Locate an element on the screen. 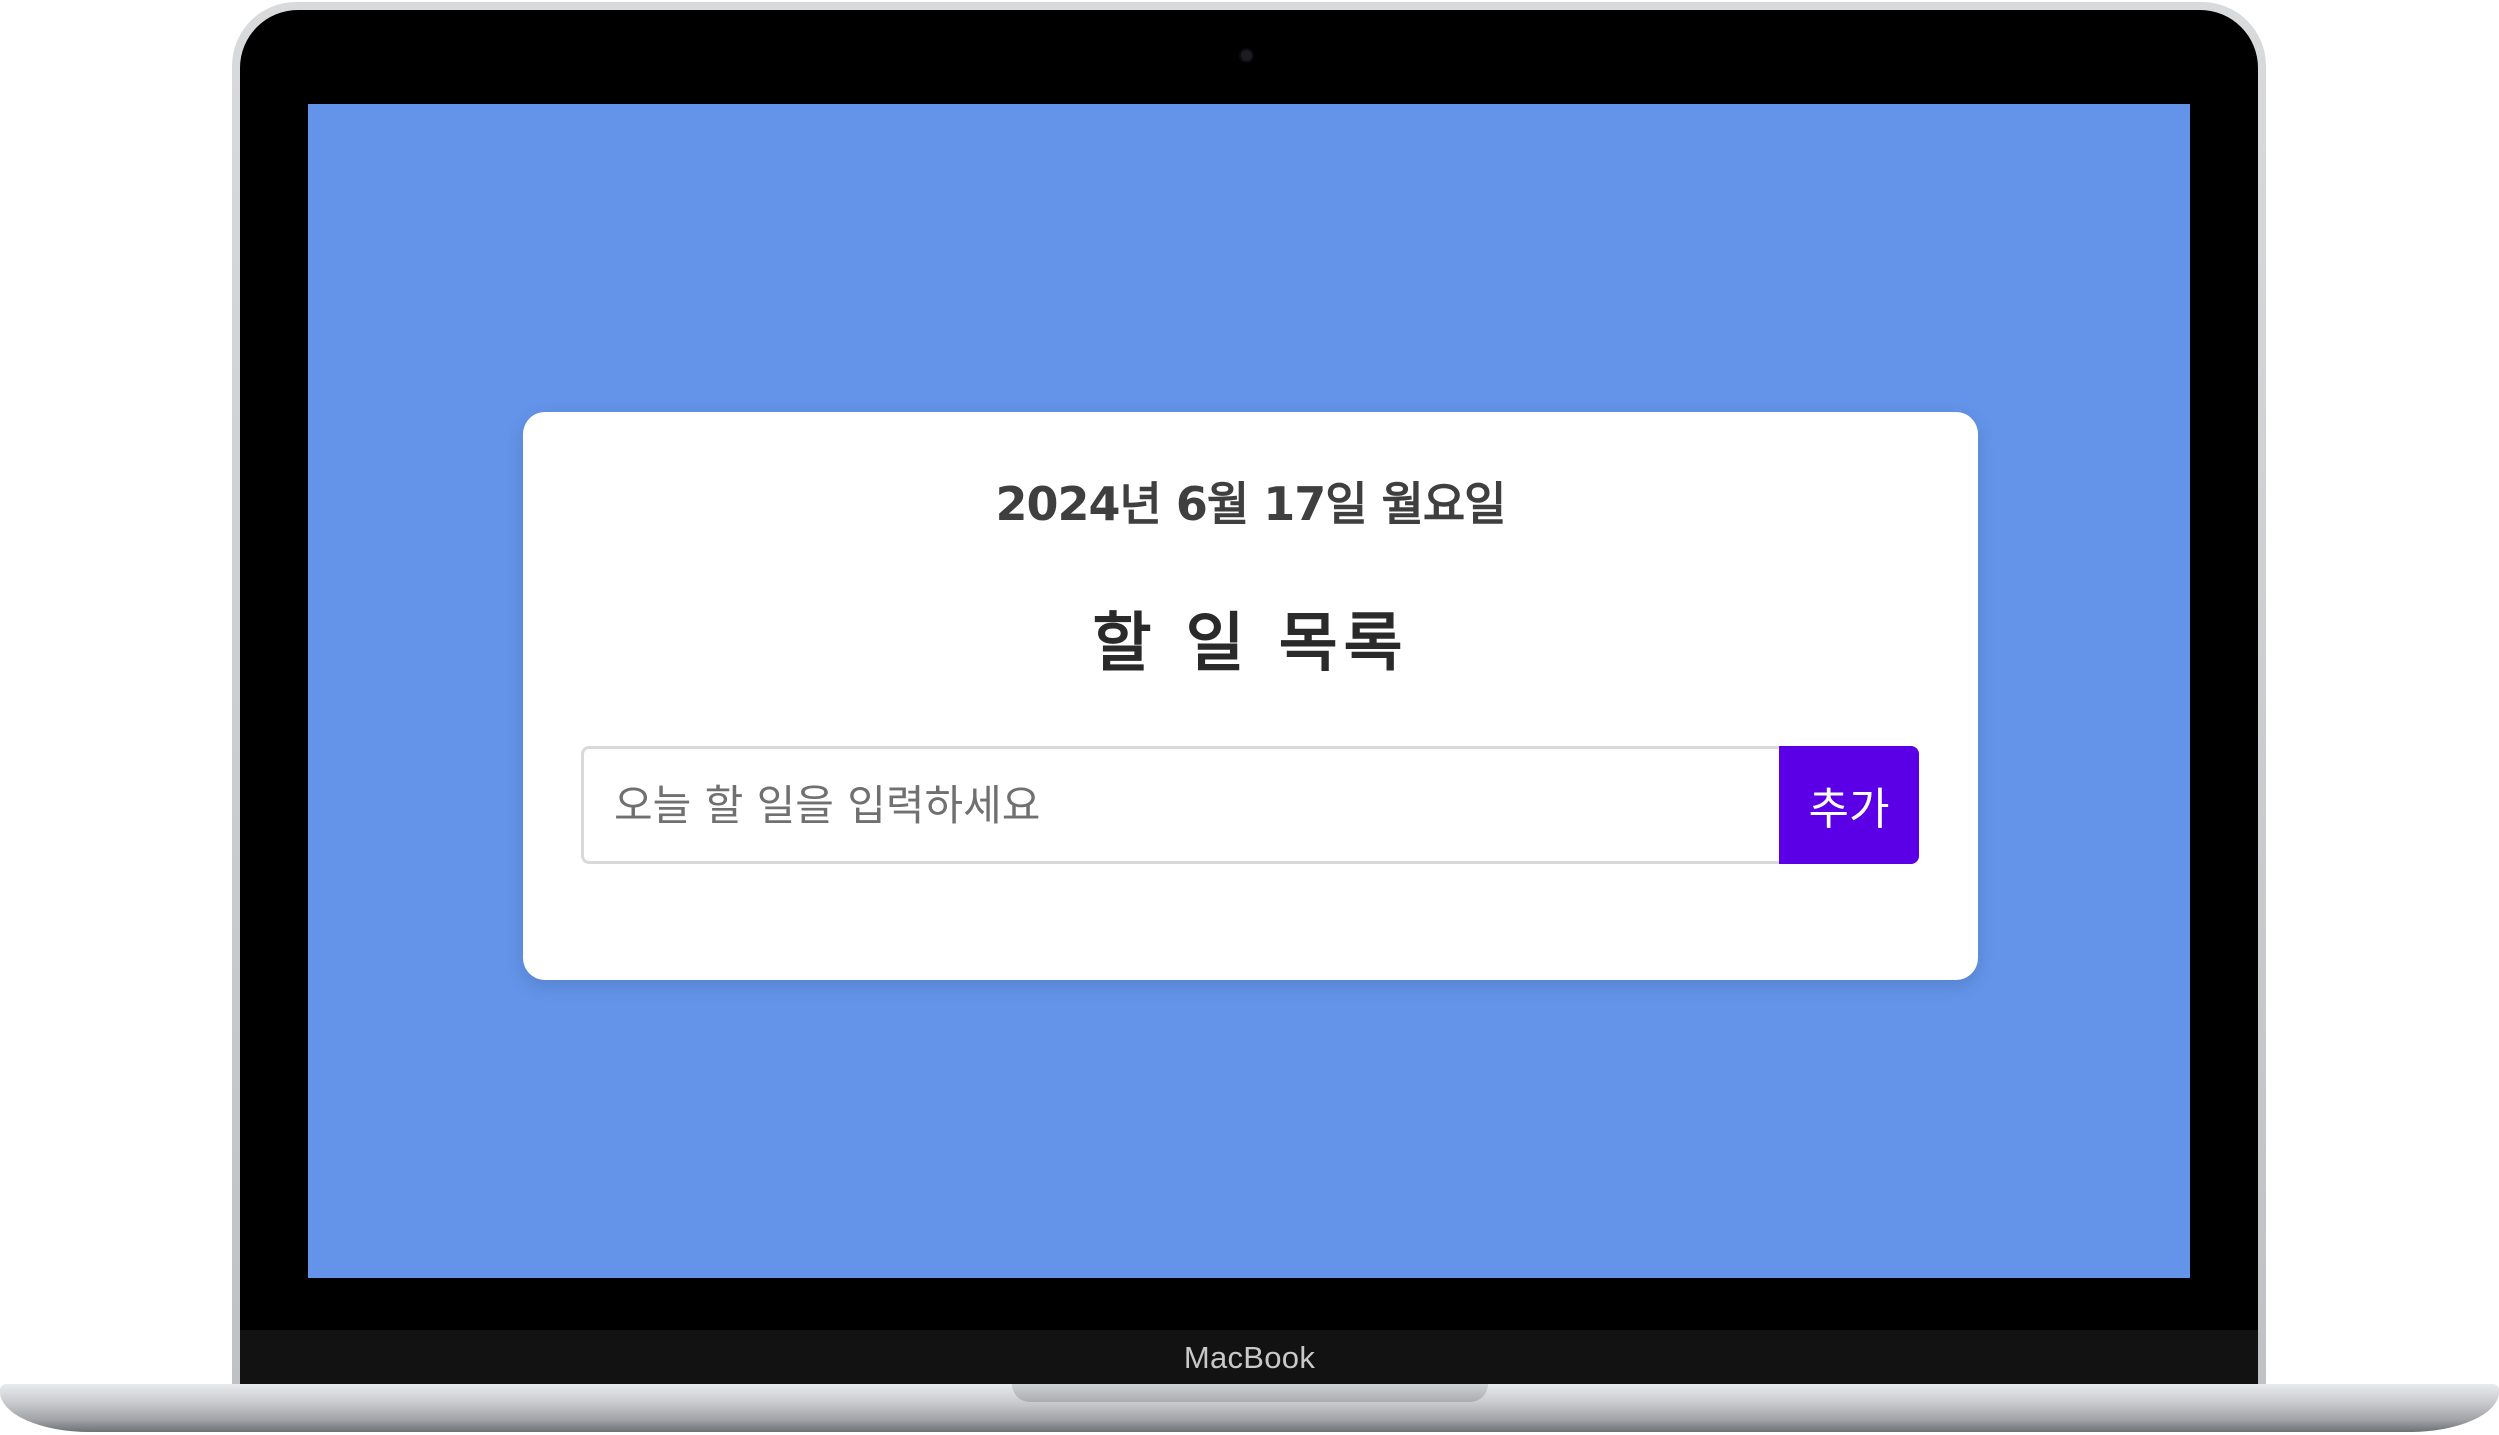 Image resolution: width=2499 pixels, height=1435 pixels. current-date: 2024년 6월 17일 월요일 is located at coordinates (1250, 504).